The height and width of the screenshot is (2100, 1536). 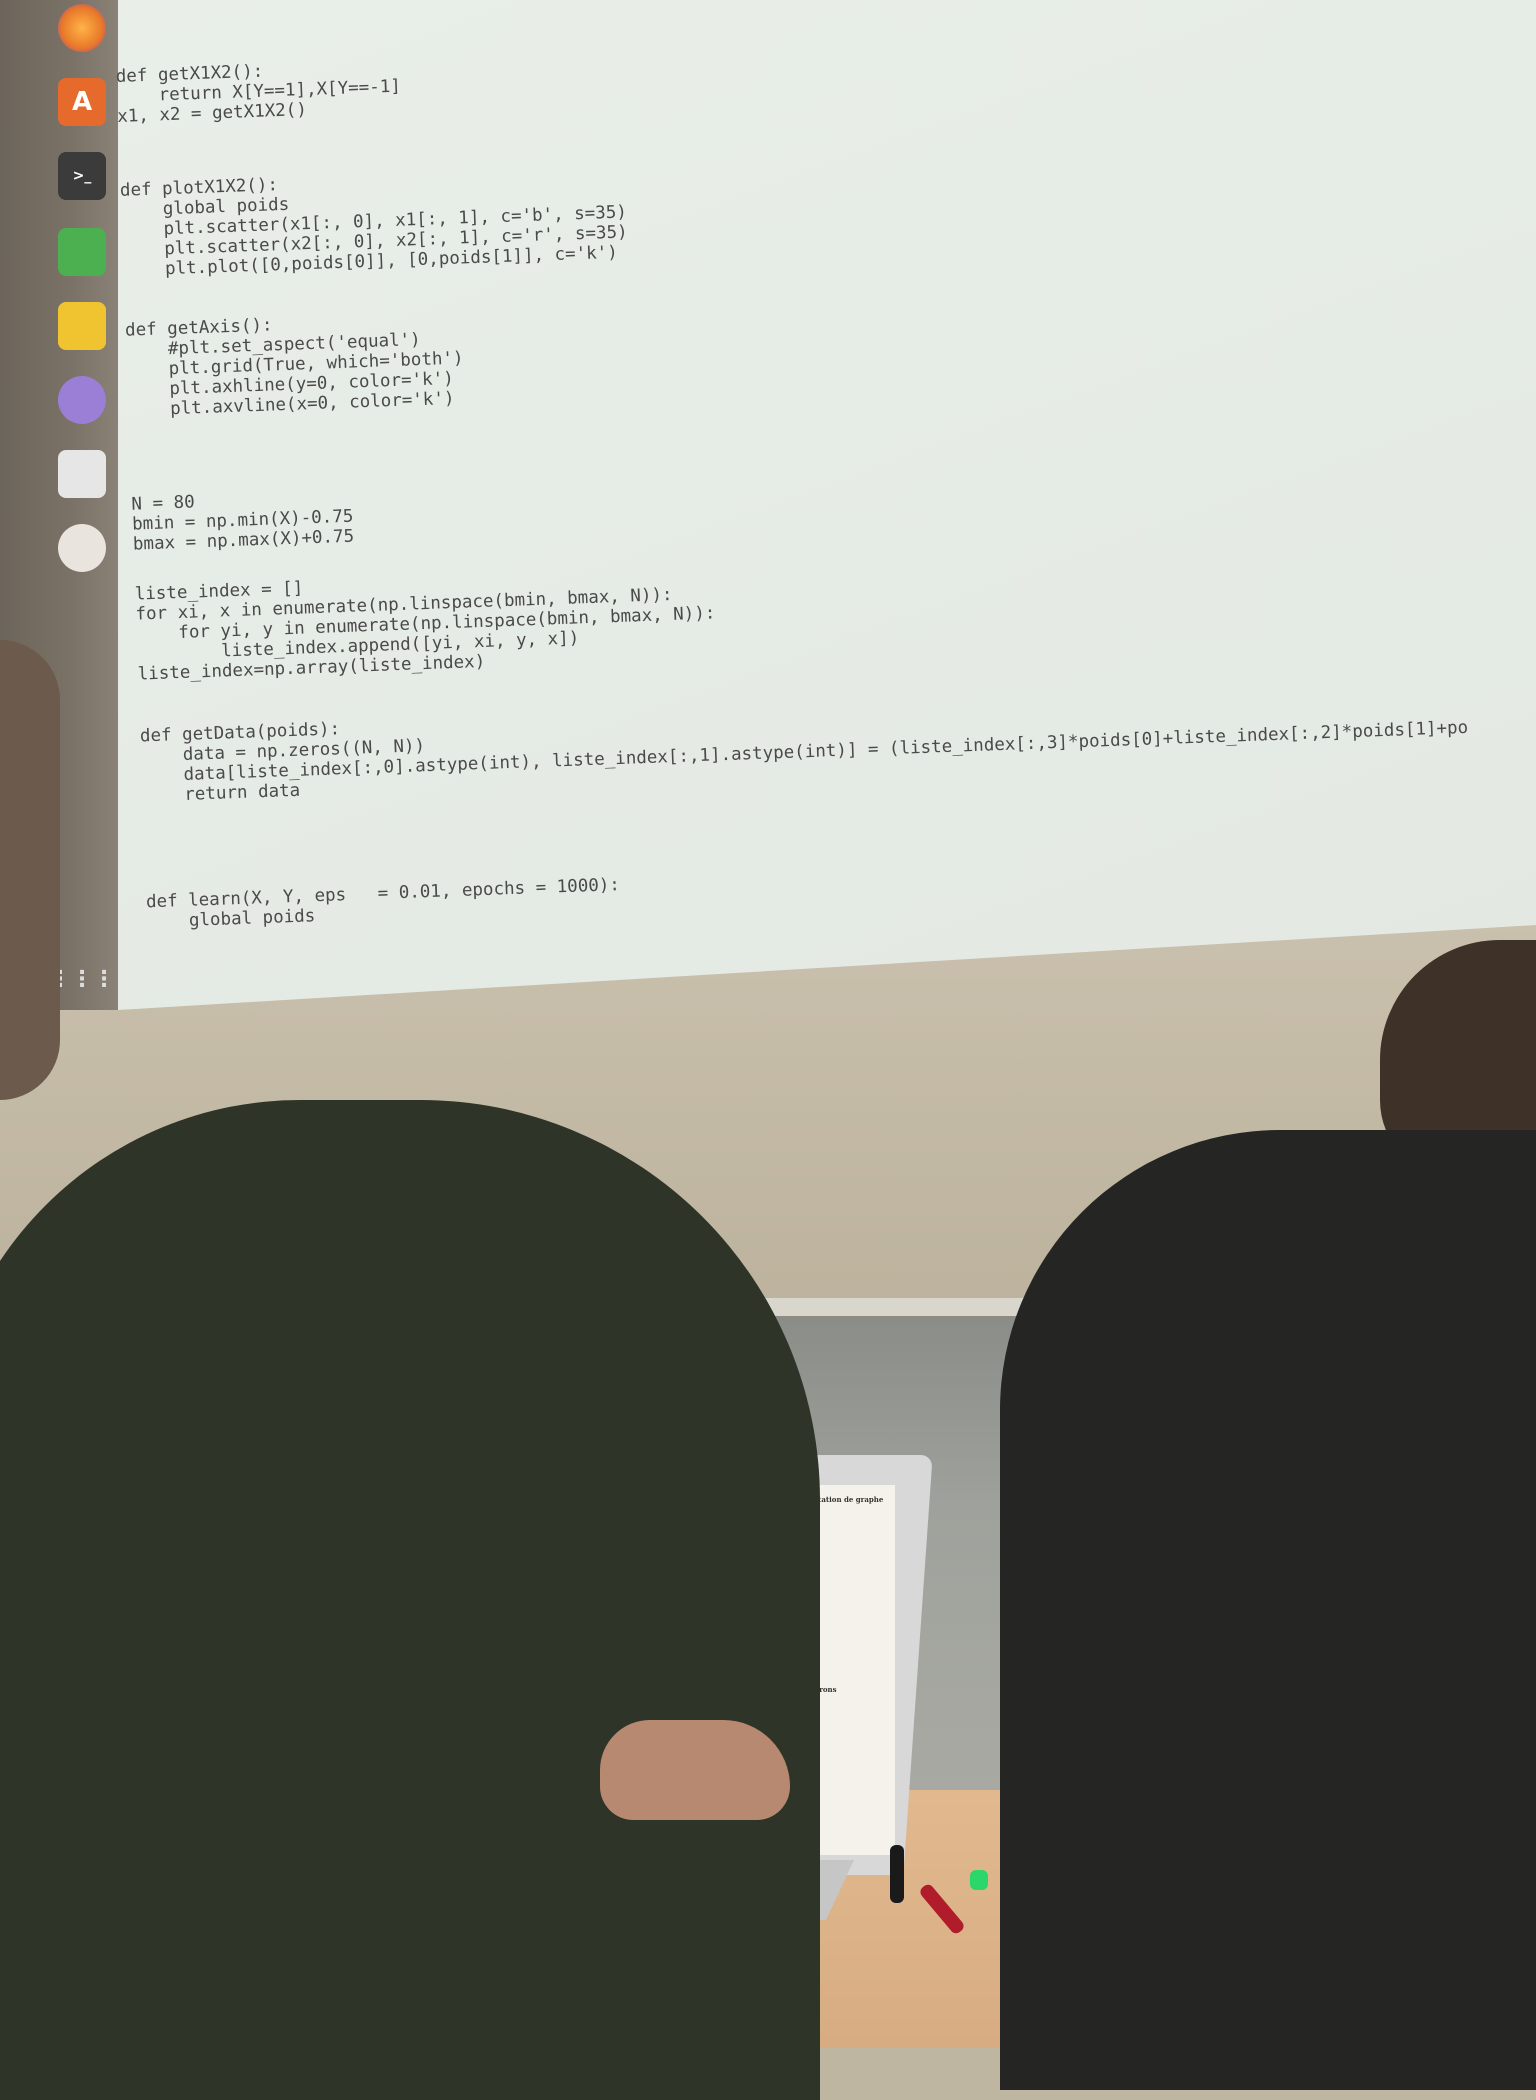 What do you see at coordinates (82, 176) in the screenshot?
I see `terminal-icon: >_` at bounding box center [82, 176].